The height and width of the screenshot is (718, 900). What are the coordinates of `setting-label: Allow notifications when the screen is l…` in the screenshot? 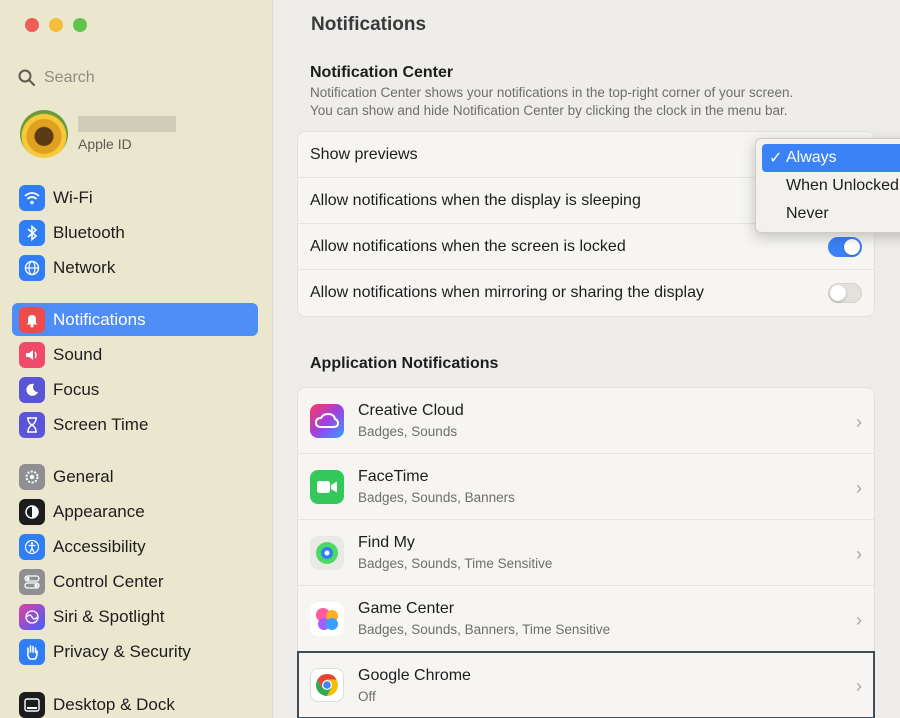 It's located at (468, 246).